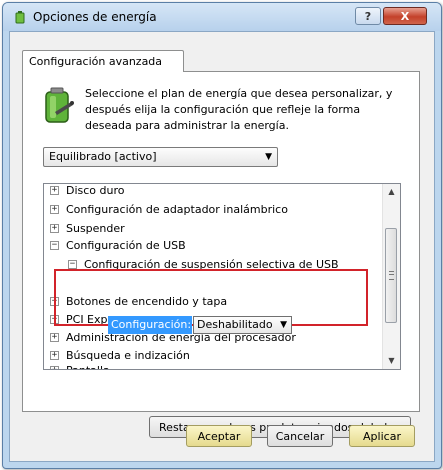 The width and height of the screenshot is (443, 470). Describe the element at coordinates (20, 17) in the screenshot. I see `power-options-icon` at that location.